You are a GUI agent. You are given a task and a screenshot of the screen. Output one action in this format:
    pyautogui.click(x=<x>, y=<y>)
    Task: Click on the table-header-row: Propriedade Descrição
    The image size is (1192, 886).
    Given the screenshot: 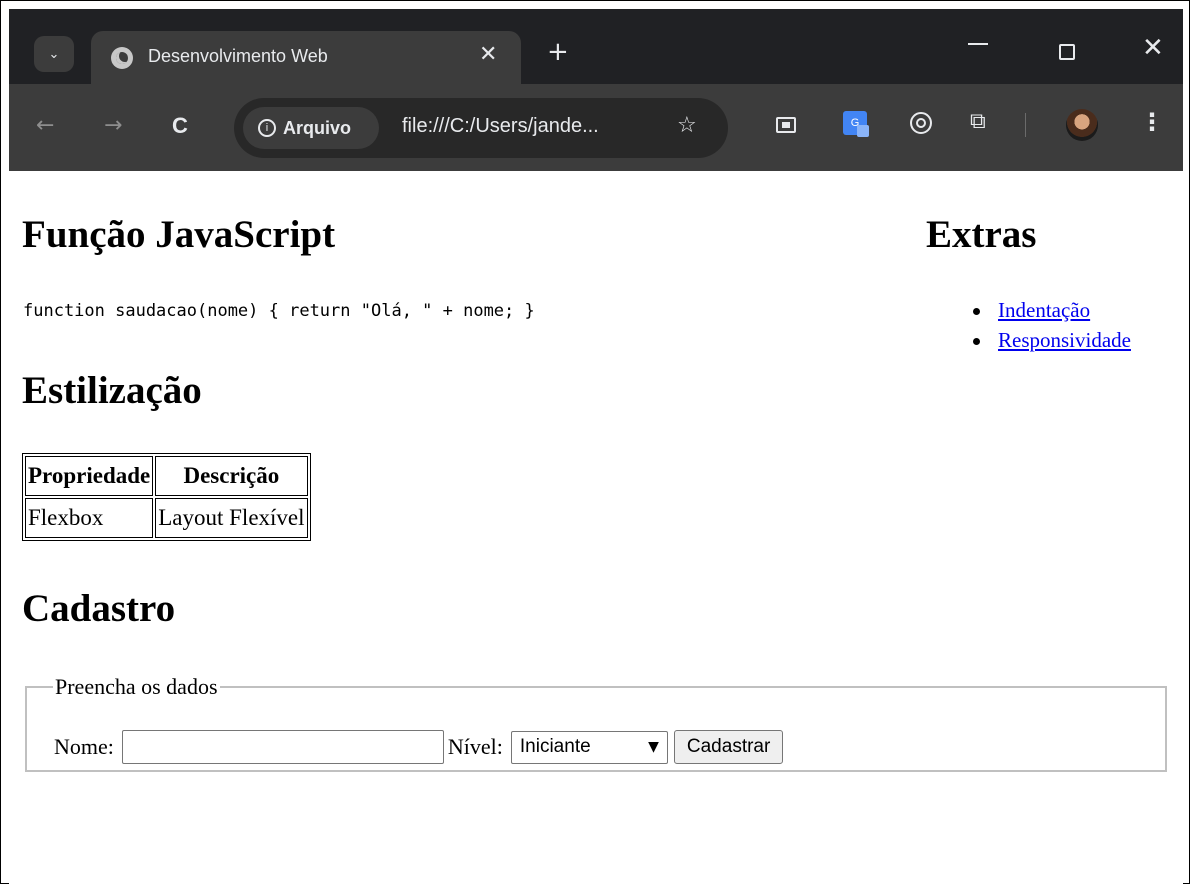 What is the action you would take?
    pyautogui.click(x=166, y=476)
    